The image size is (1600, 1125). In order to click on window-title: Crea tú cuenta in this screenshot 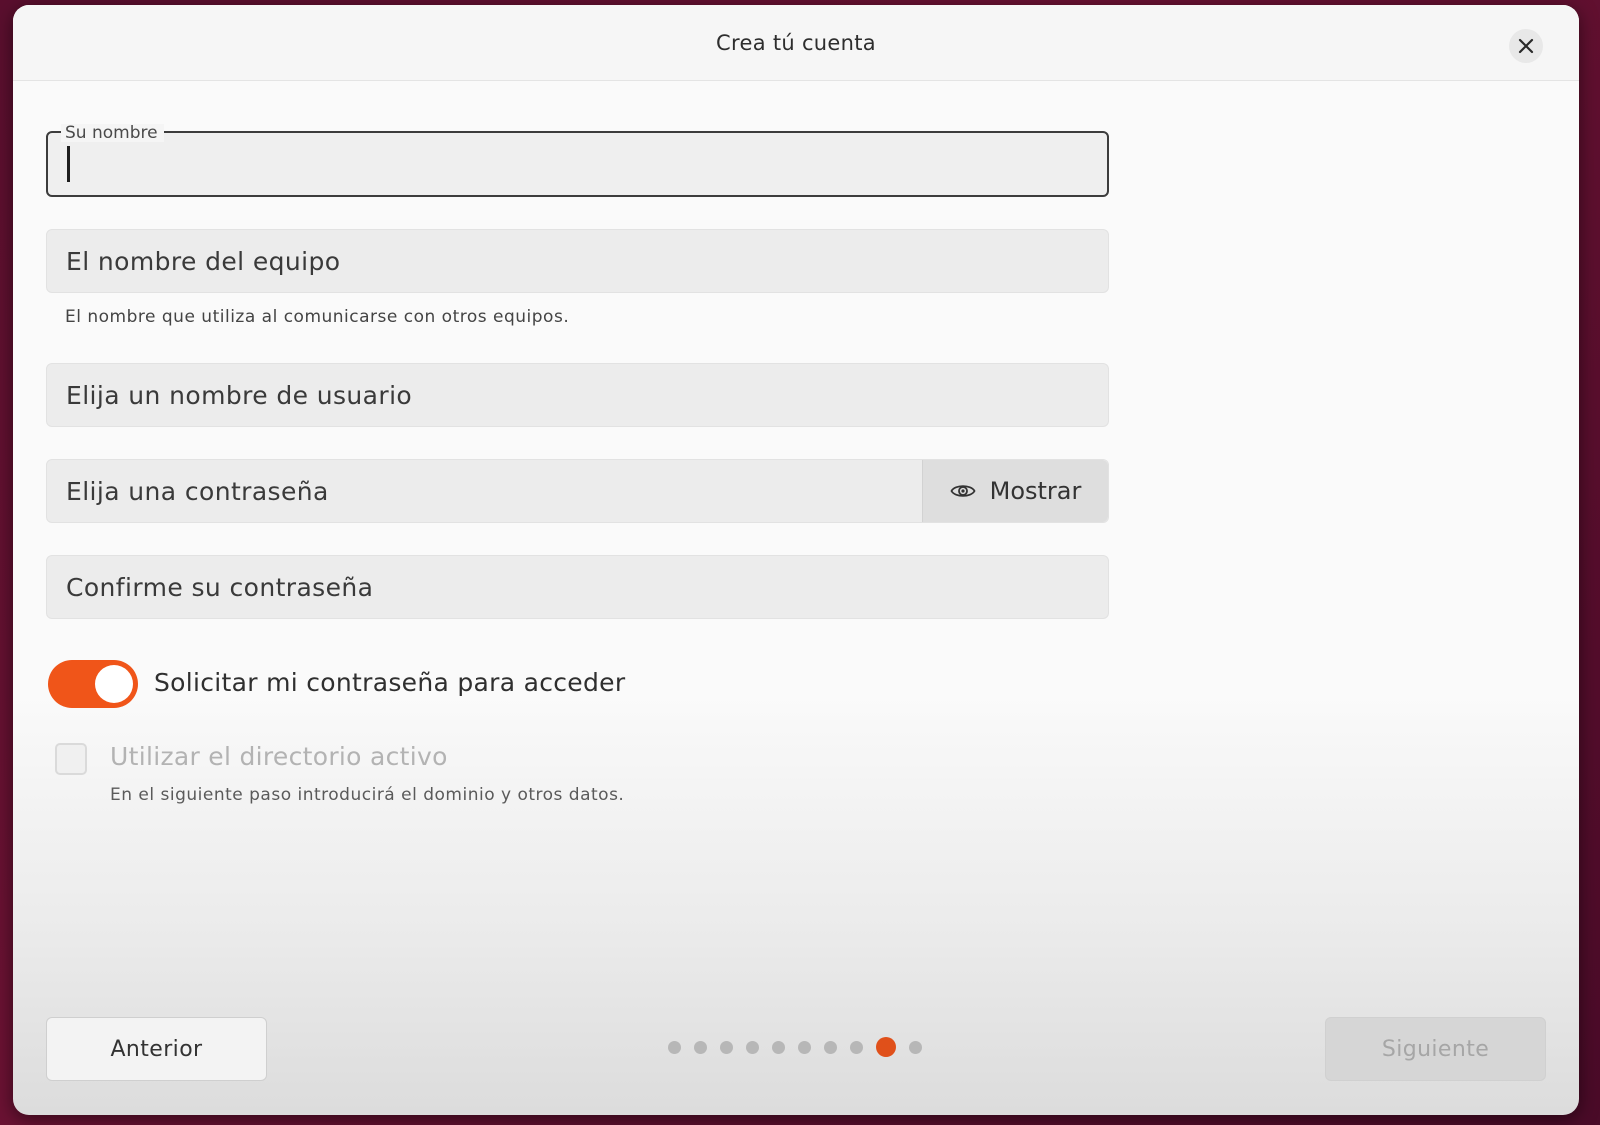, I will do `click(796, 43)`.